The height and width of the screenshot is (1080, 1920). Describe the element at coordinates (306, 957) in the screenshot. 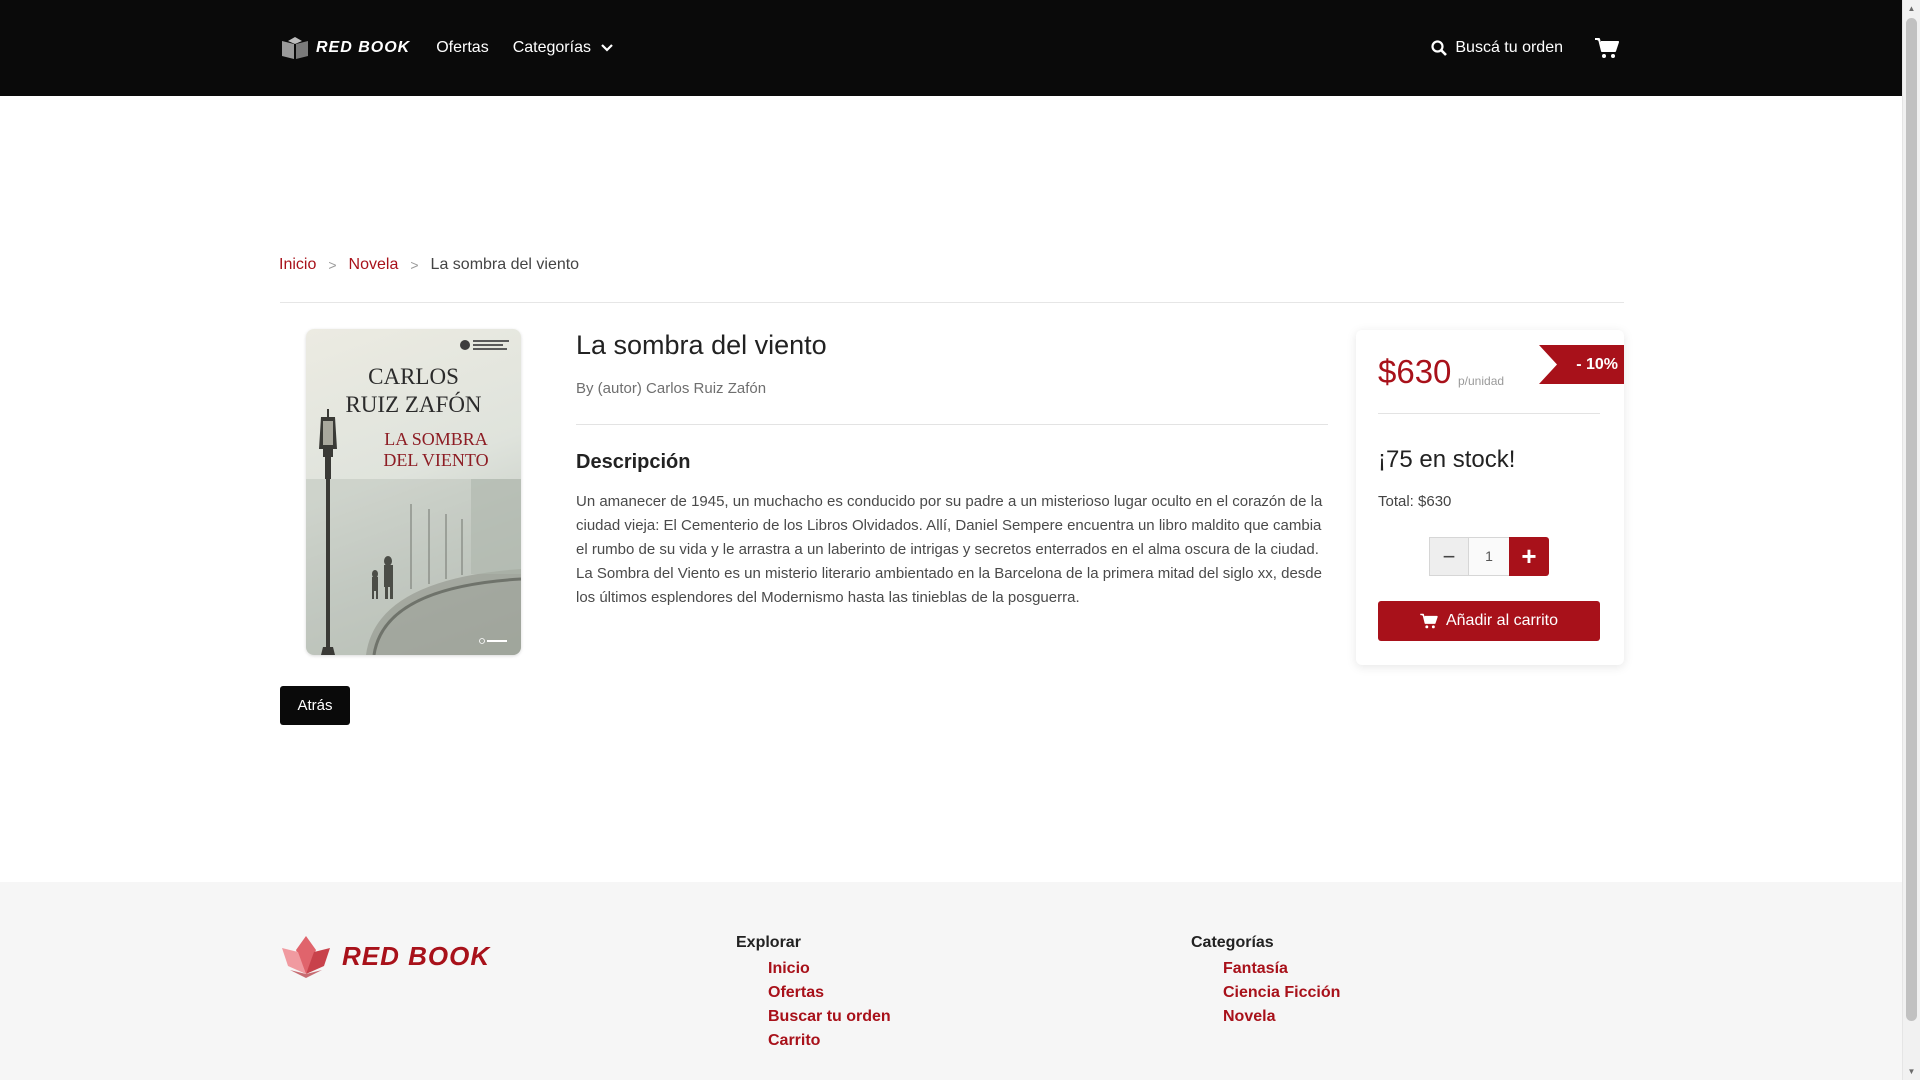

I see `lotus-logo-icon` at that location.